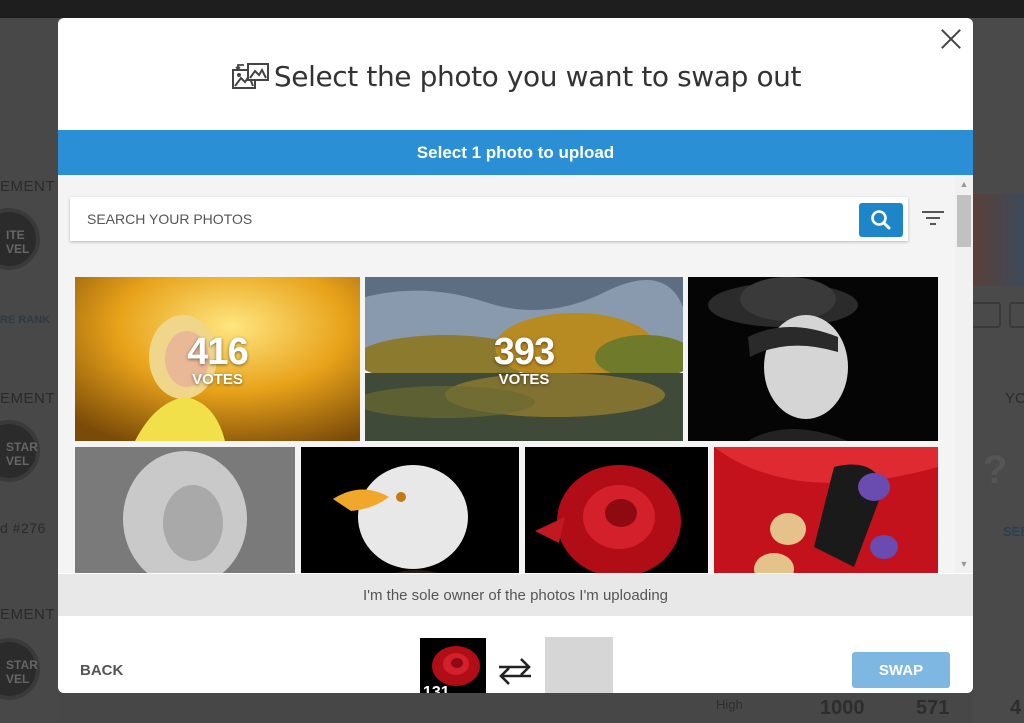 The height and width of the screenshot is (723, 1024). What do you see at coordinates (539, 708) in the screenshot?
I see `background-bottom-strip: 1000 571 4 High` at bounding box center [539, 708].